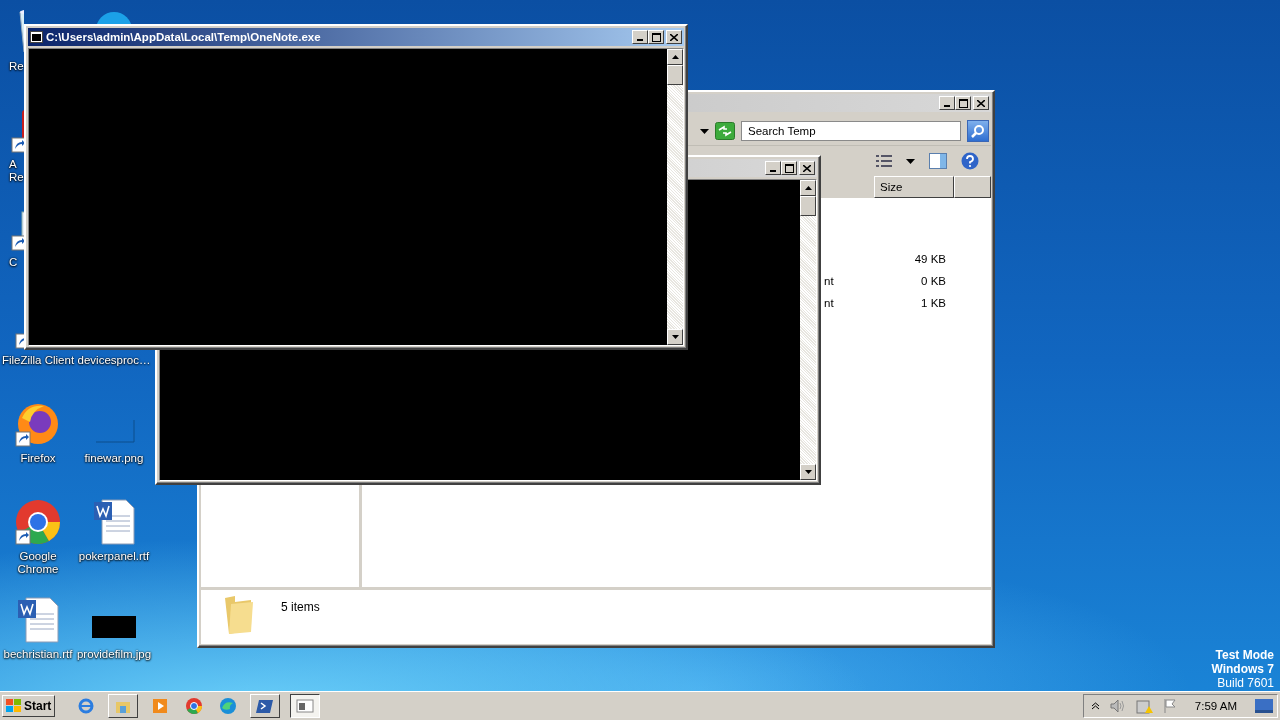 The width and height of the screenshot is (1280, 720). I want to click on help-icon, so click(970, 161).